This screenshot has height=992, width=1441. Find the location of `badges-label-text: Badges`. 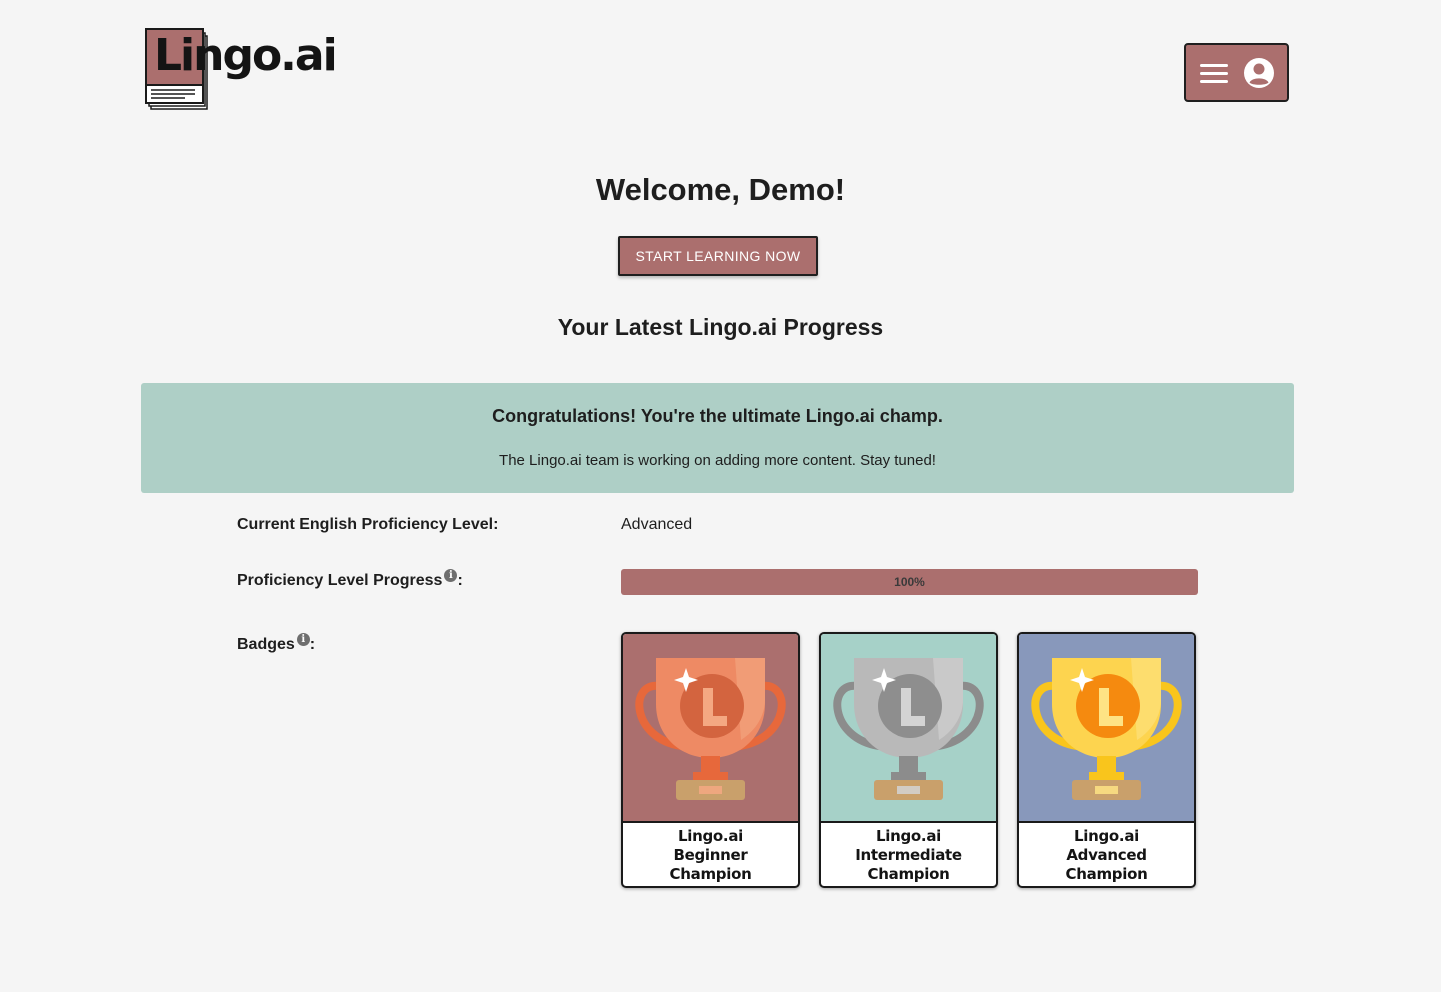

badges-label-text: Badges is located at coordinates (266, 644).